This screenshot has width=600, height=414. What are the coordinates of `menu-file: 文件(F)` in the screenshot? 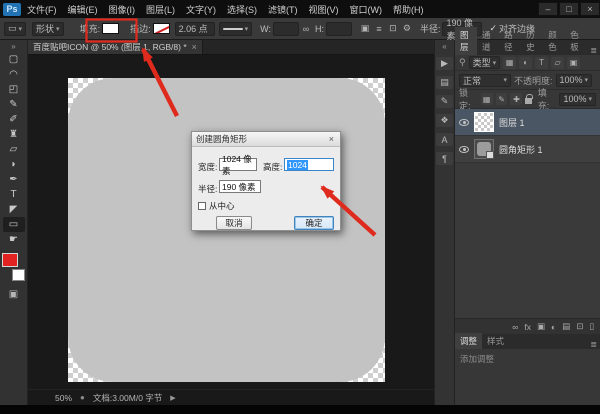 It's located at (42, 9).